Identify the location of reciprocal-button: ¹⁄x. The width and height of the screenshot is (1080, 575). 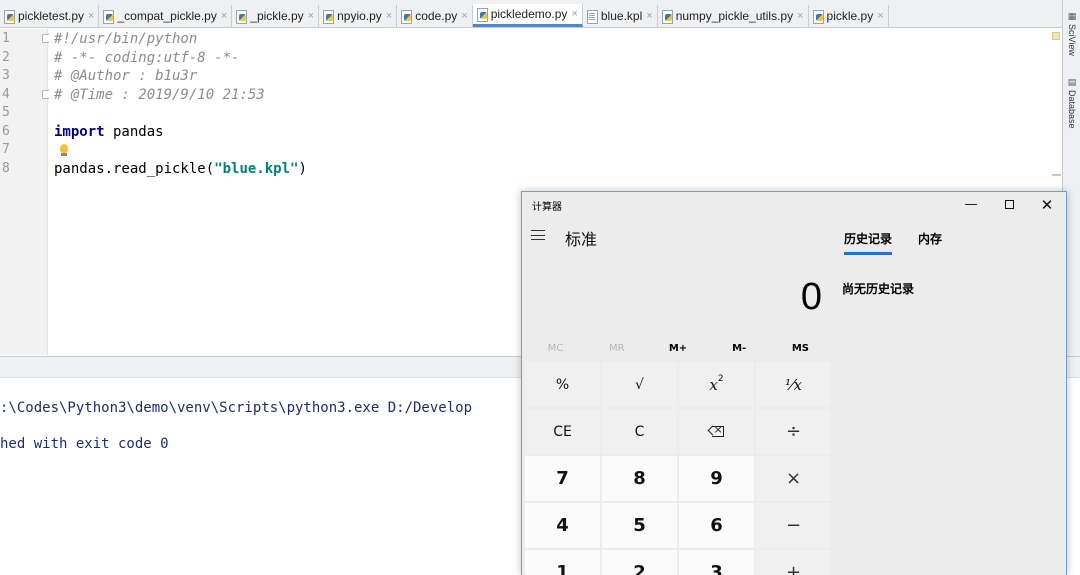
(793, 384).